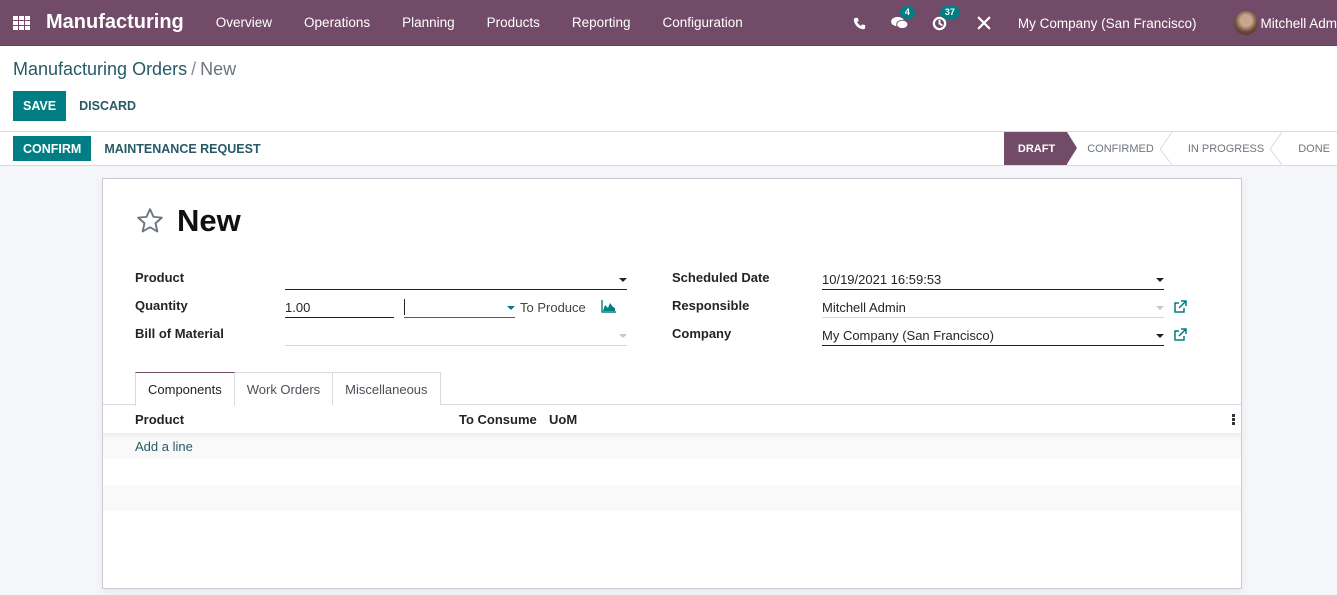 The height and width of the screenshot is (595, 1337). Describe the element at coordinates (908, 335) in the screenshot. I see `company-value: My Company (San Francisco)` at that location.